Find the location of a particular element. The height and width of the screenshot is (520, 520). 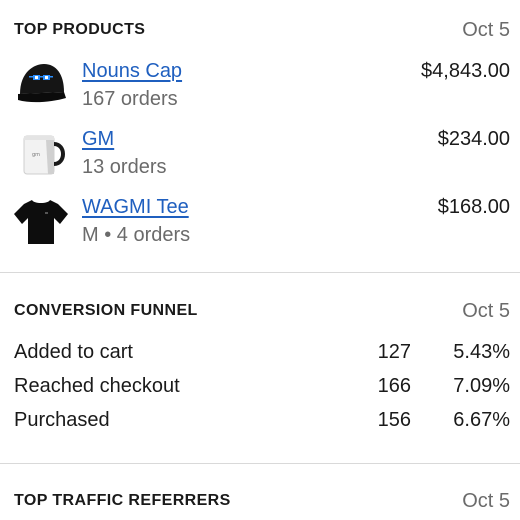

svg-text: gm is located at coordinates (36, 155).